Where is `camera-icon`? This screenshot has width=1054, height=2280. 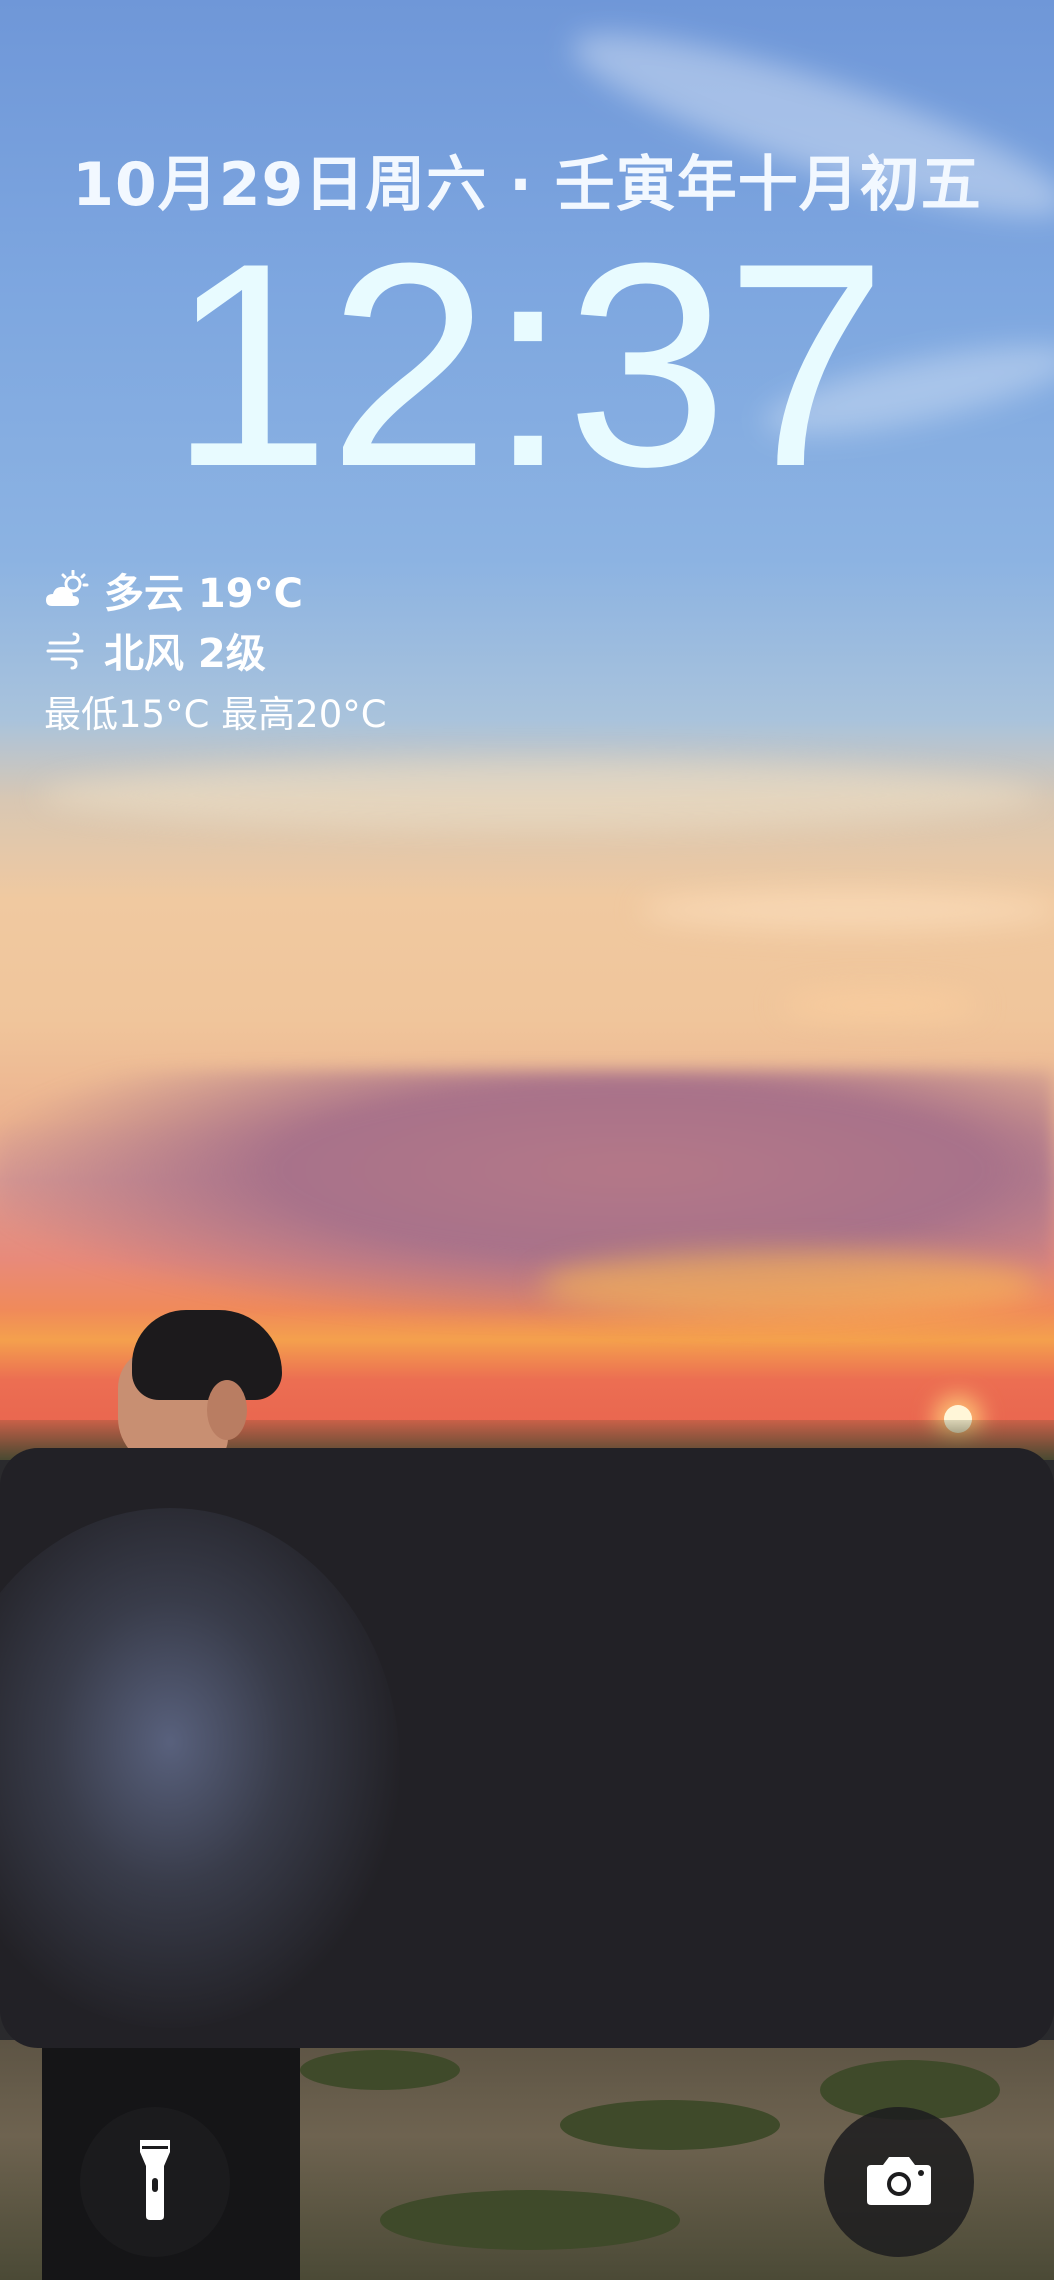 camera-icon is located at coordinates (899, 2182).